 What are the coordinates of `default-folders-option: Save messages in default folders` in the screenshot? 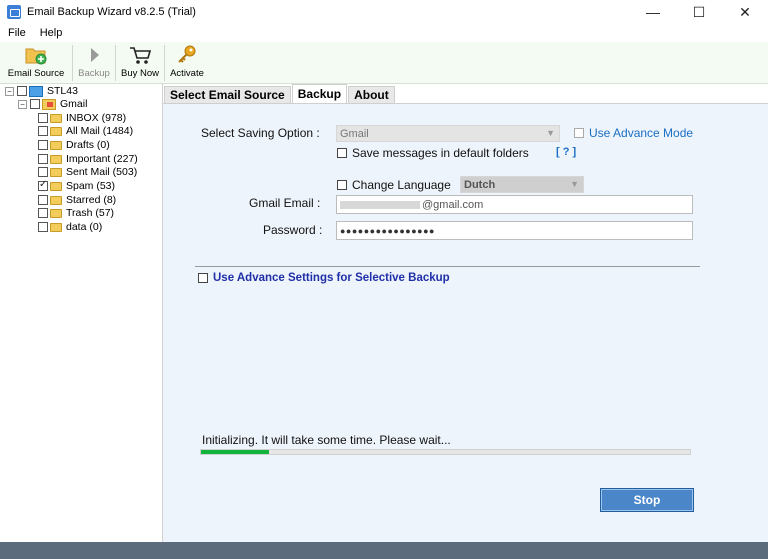 It's located at (433, 153).